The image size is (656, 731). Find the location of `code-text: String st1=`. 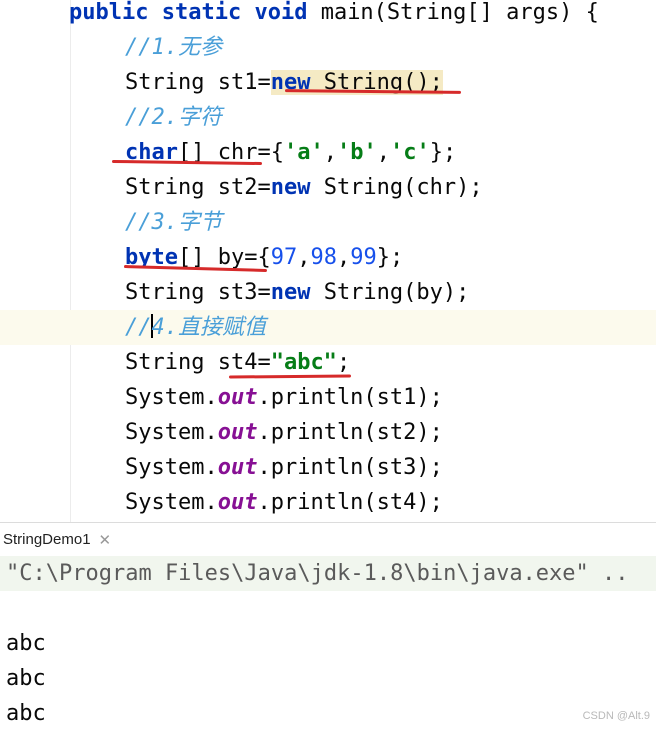

code-text: String st1= is located at coordinates (198, 82).